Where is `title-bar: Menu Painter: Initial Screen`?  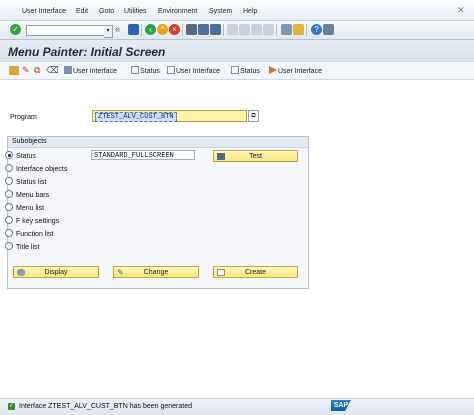 title-bar: Menu Painter: Initial Screen is located at coordinates (237, 51).